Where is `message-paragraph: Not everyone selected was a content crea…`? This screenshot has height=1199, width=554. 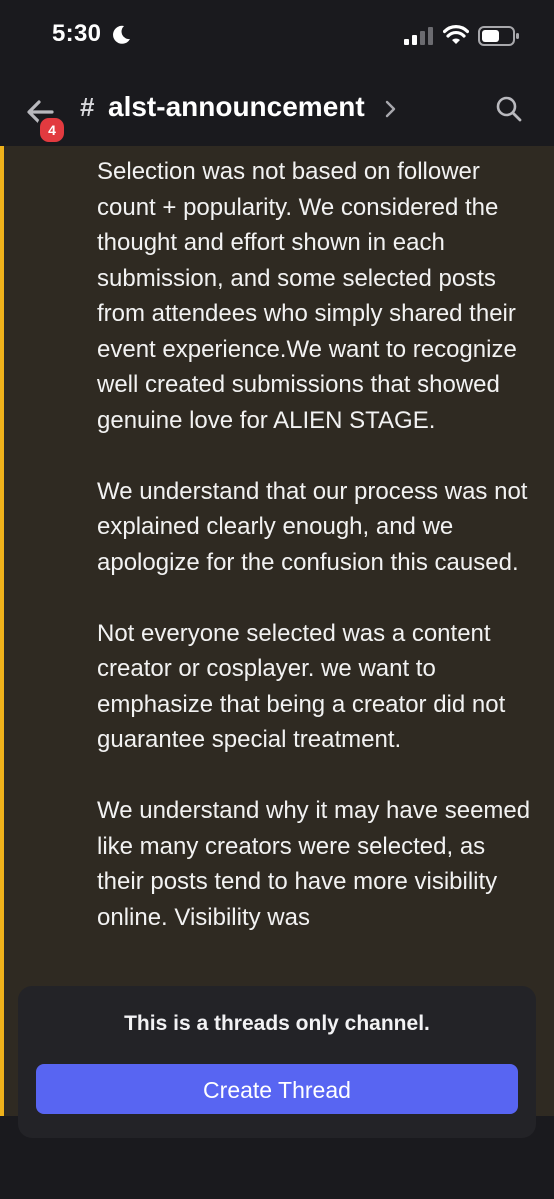 message-paragraph: Not everyone selected was a content crea… is located at coordinates (301, 686).